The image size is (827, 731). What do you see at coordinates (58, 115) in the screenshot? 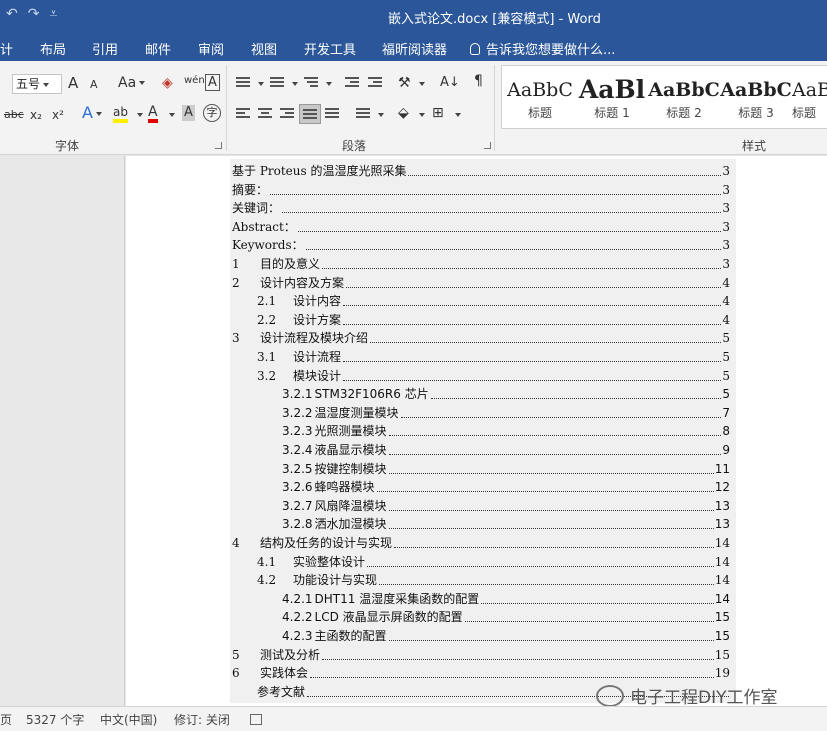
I see `superscript-button: x²` at bounding box center [58, 115].